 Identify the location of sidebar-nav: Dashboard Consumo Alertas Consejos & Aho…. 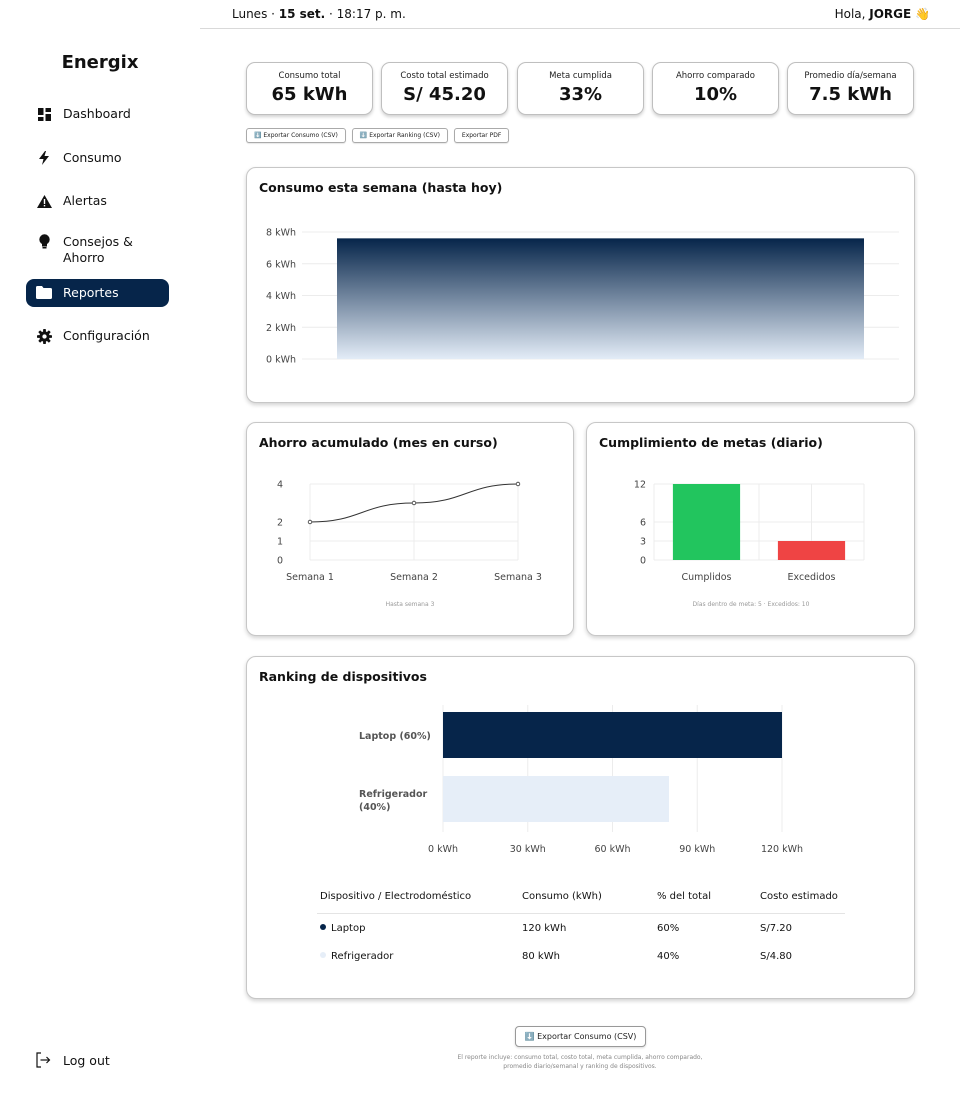
(97, 233).